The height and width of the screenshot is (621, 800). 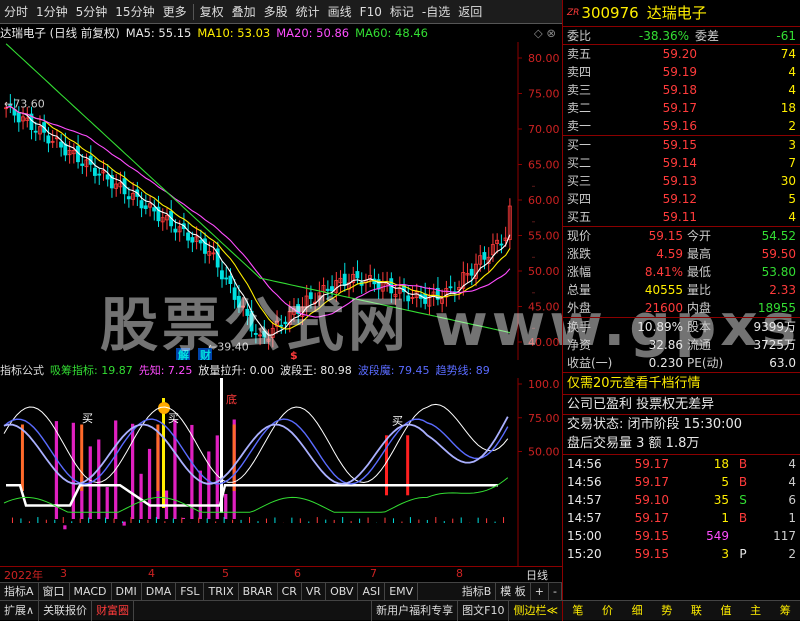 What do you see at coordinates (159, 591) in the screenshot?
I see `tab-4: DMA` at bounding box center [159, 591].